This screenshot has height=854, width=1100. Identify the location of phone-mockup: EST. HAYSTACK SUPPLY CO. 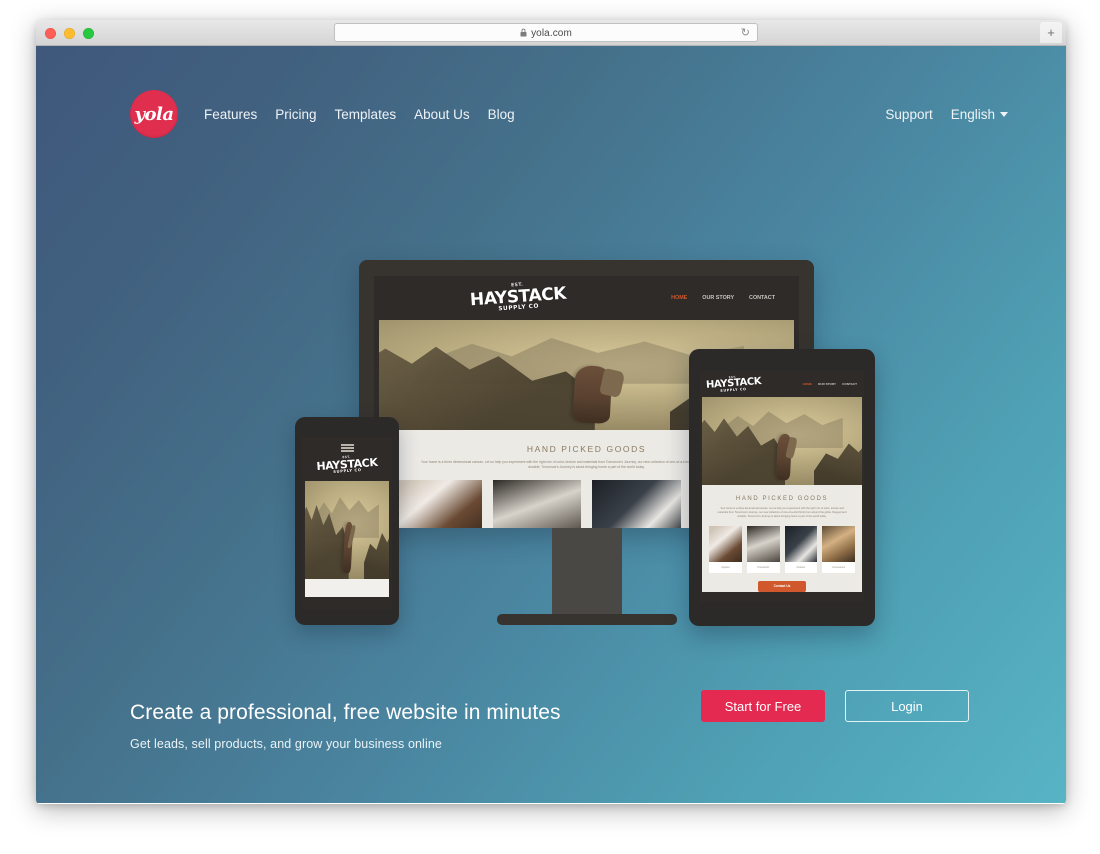
(347, 521).